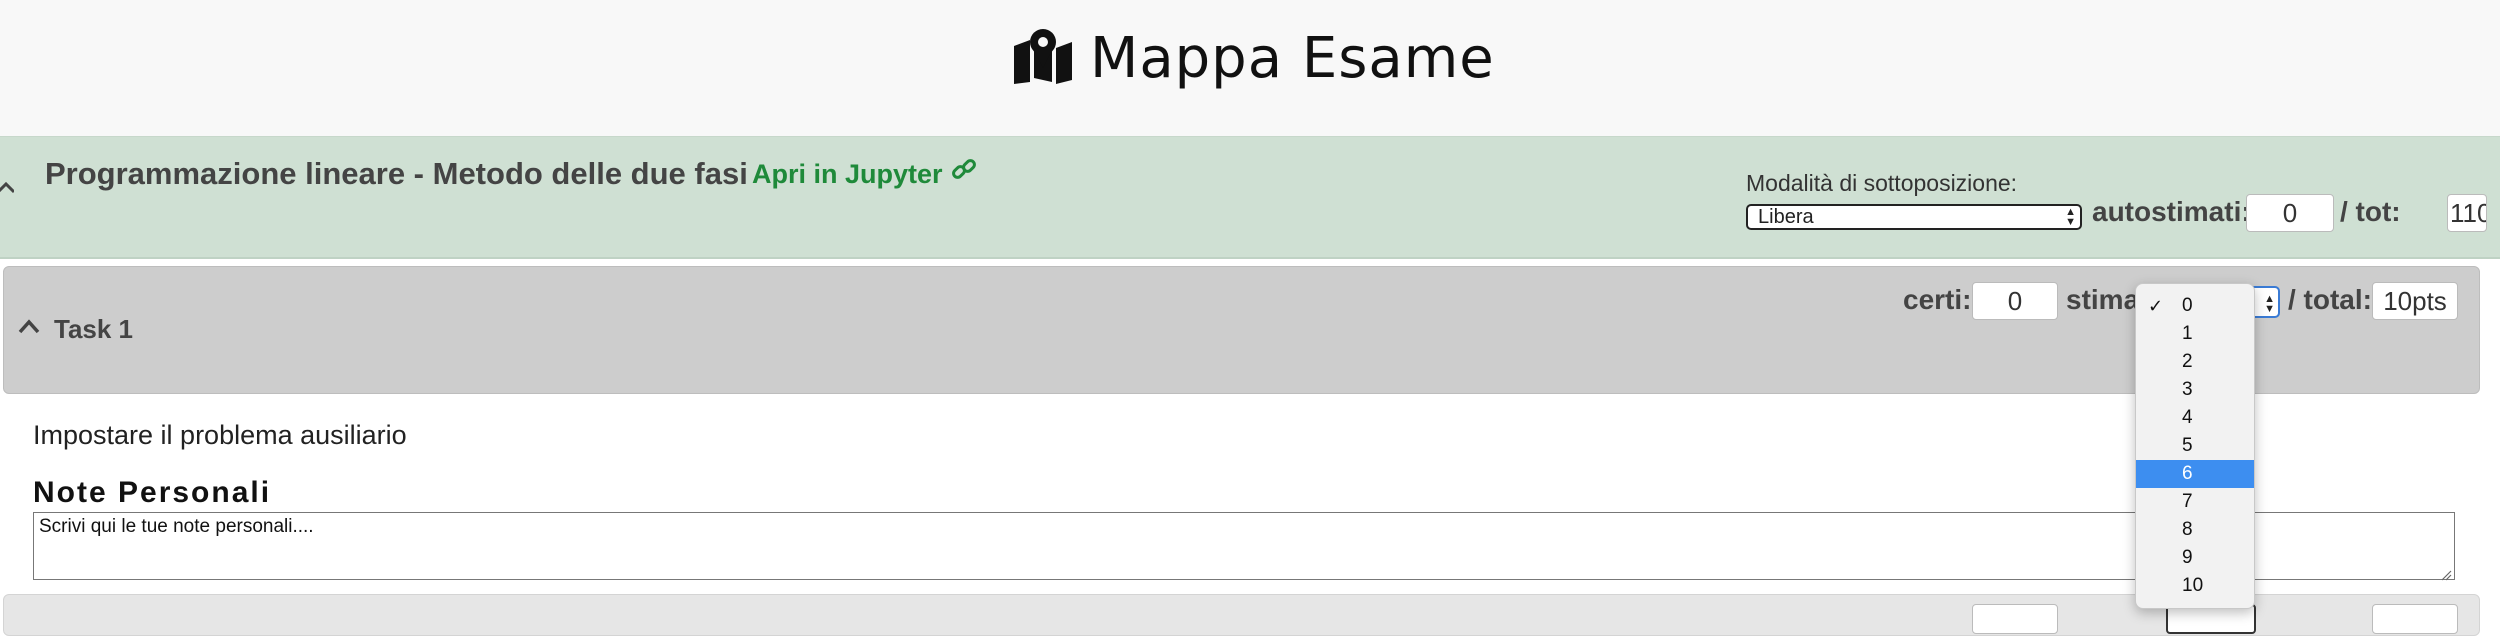 The image size is (2500, 636). What do you see at coordinates (2171, 211) in the screenshot?
I see `autostimati-label: autostimati:` at bounding box center [2171, 211].